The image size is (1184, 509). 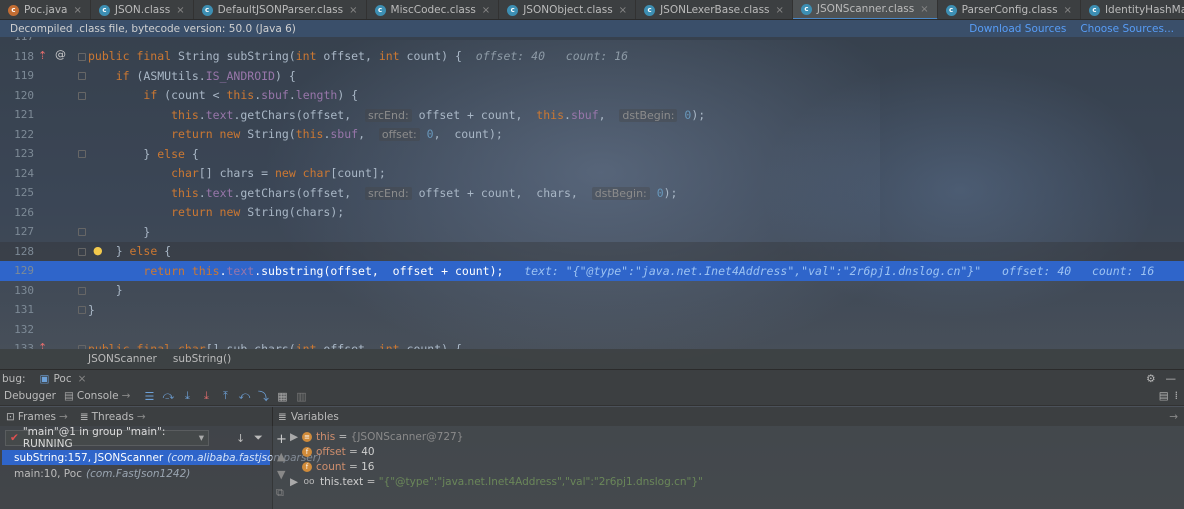 What do you see at coordinates (280, 493) in the screenshot?
I see `copy-icon: ⧉` at bounding box center [280, 493].